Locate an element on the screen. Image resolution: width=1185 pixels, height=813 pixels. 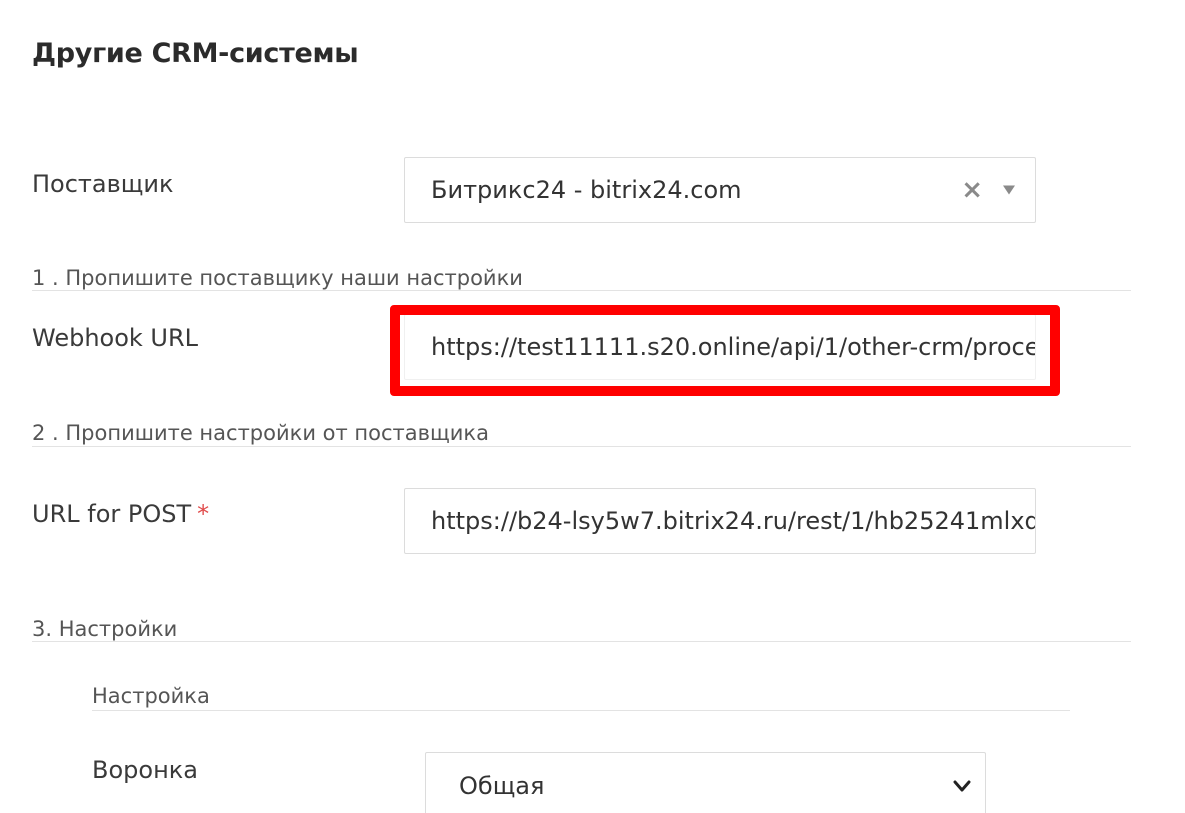
provider-label: Поставщик is located at coordinates (103, 184).